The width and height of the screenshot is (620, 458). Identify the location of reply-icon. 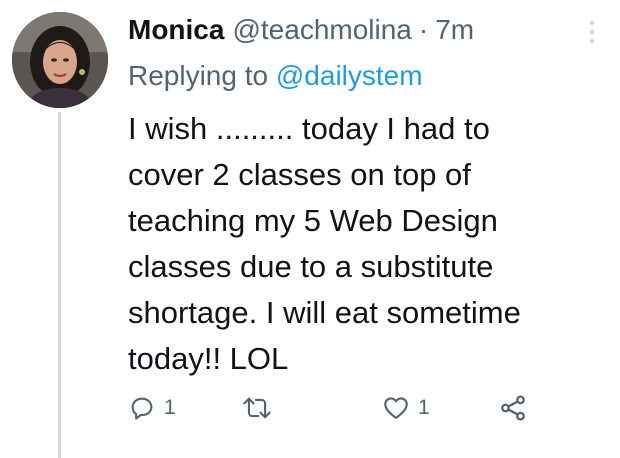
(142, 408).